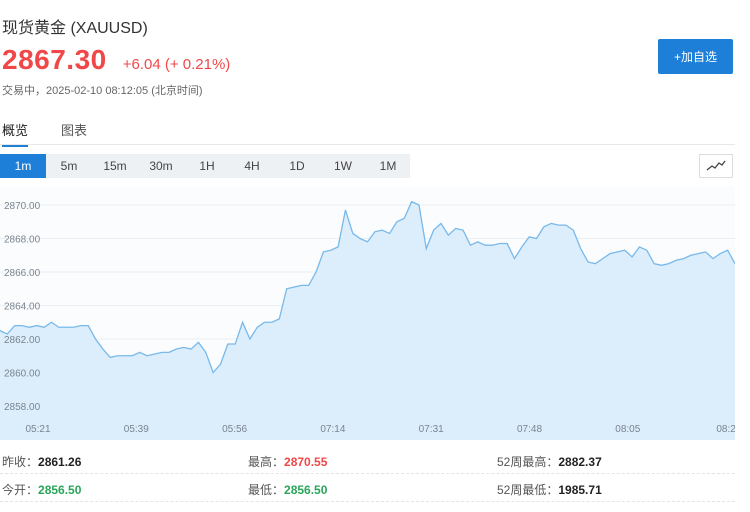 The height and width of the screenshot is (512, 750). Describe the element at coordinates (15, 133) in the screenshot. I see `tab-overview: 概览` at that location.